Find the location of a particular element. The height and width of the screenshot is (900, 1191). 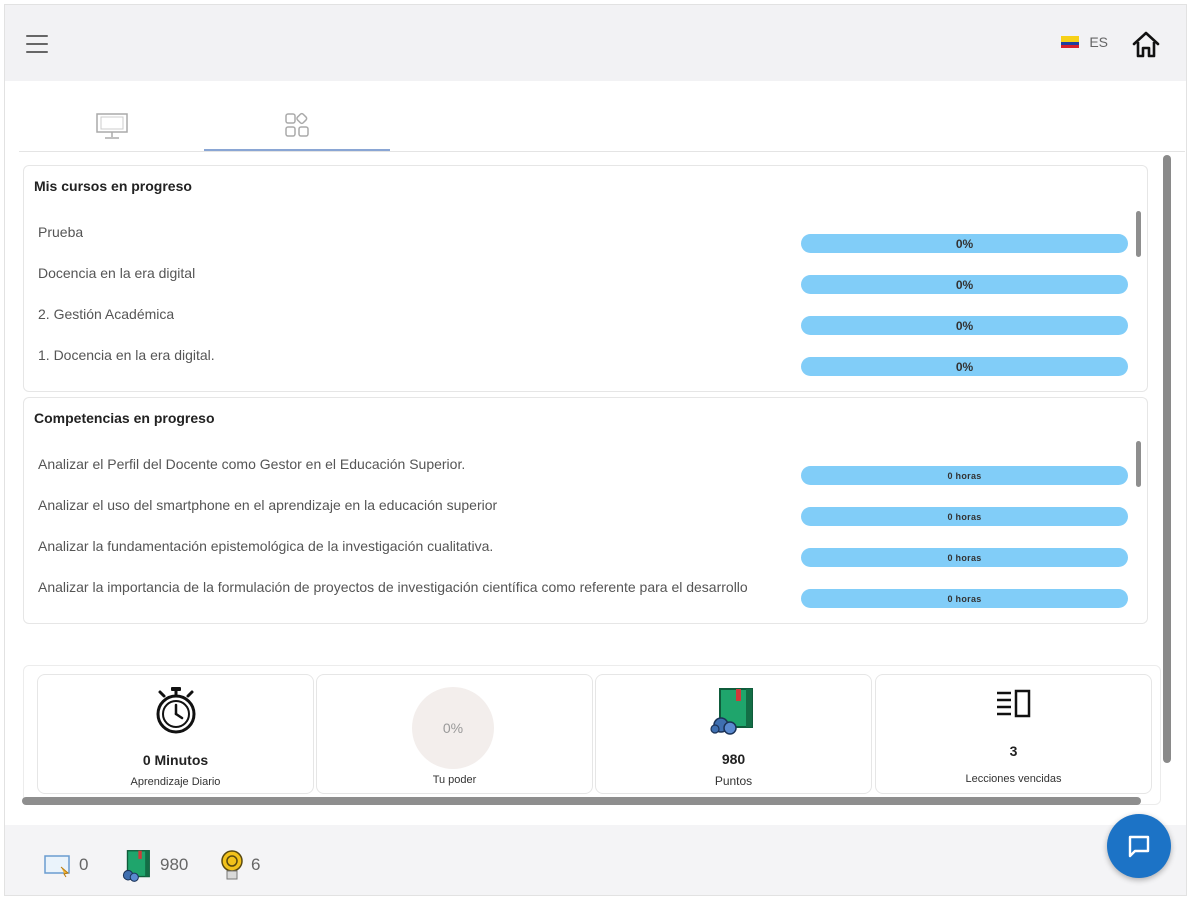

course-item: Prueba 0% is located at coordinates (579, 233).